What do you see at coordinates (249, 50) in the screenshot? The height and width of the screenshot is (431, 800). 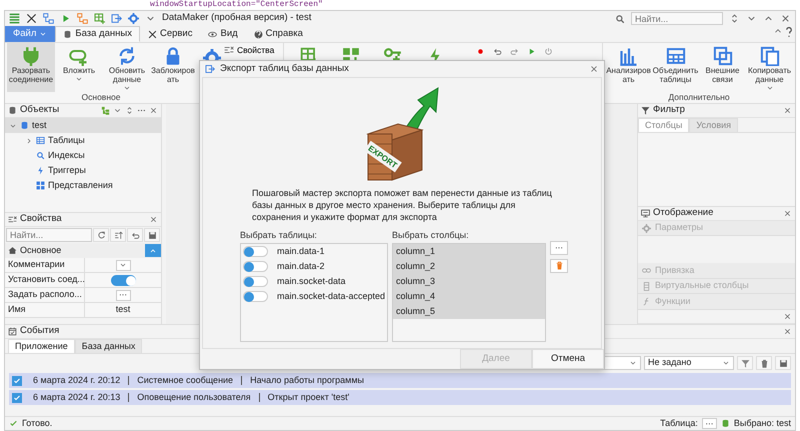 I see `ribbon-small-button: Свойства` at bounding box center [249, 50].